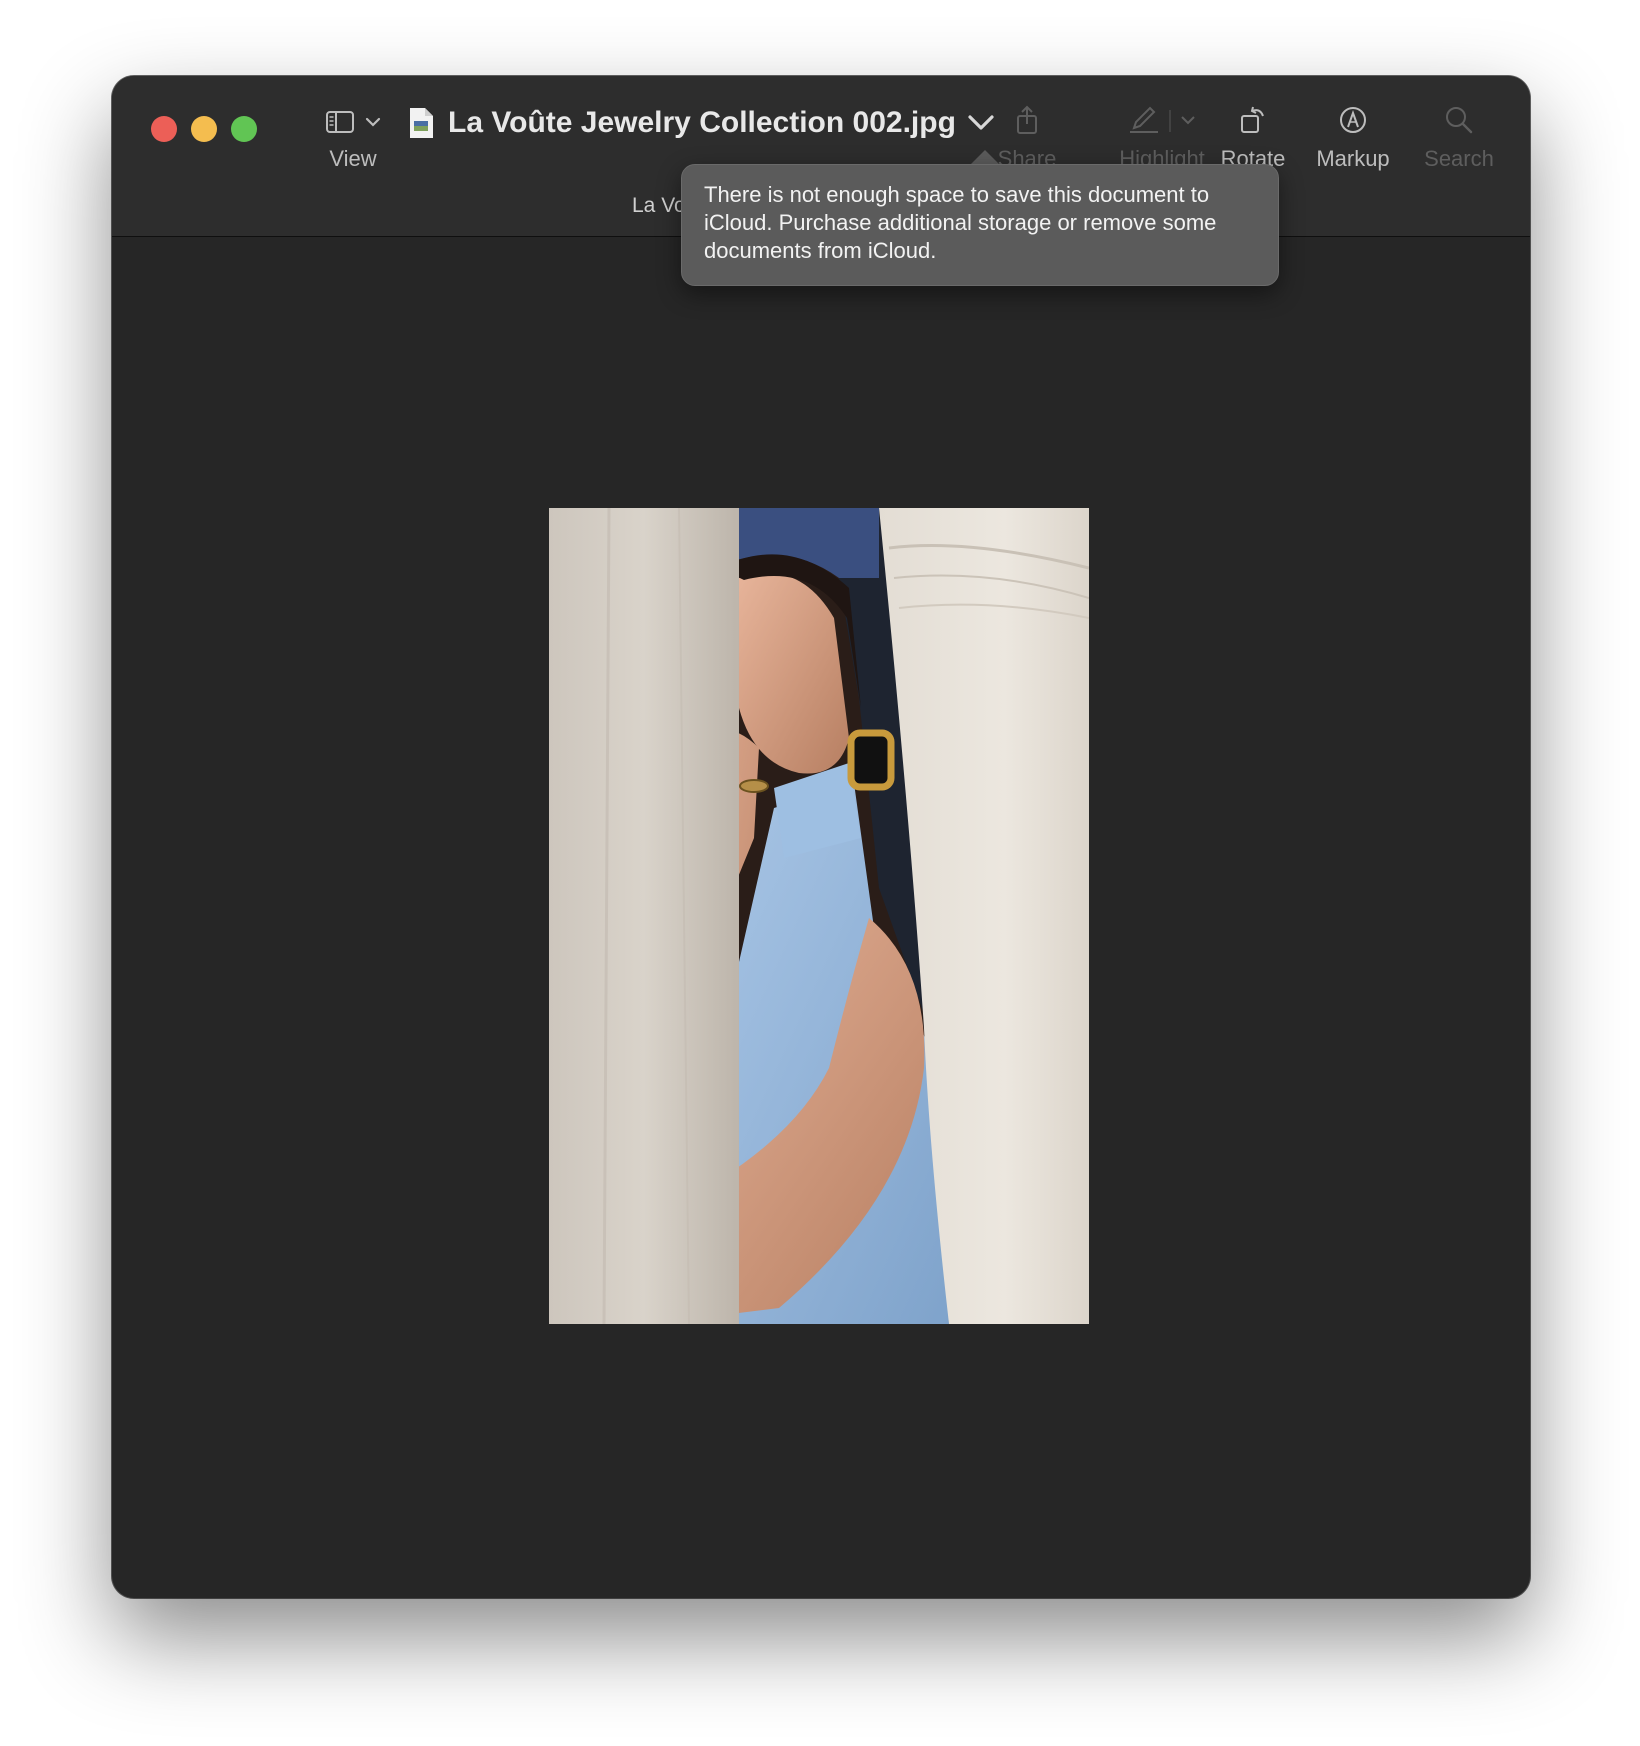 This screenshot has width=1640, height=1746. Describe the element at coordinates (204, 129) in the screenshot. I see `minimize-button` at that location.